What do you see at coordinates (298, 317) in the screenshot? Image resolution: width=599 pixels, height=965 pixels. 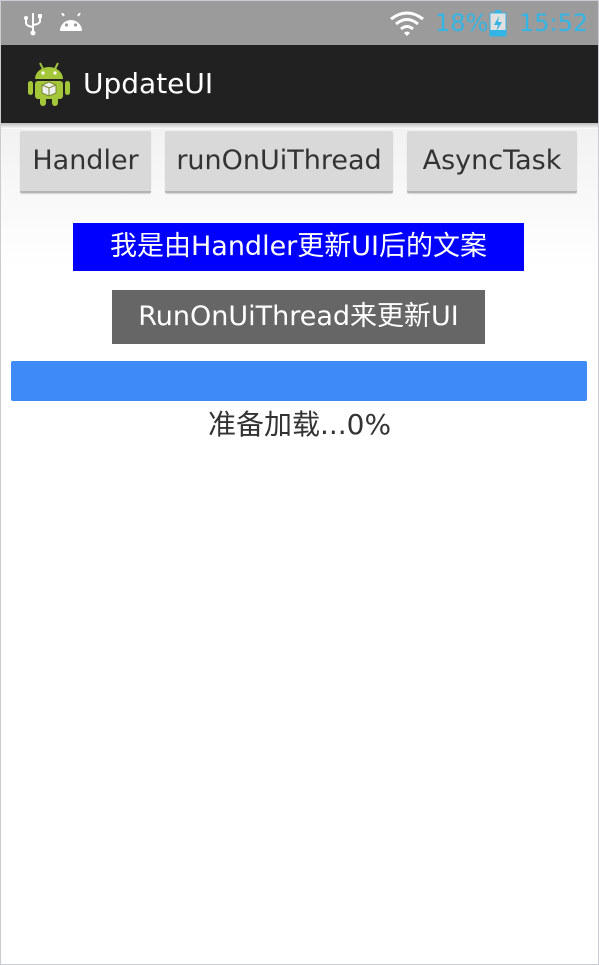 I see `run-on-ui-result-label: RunOnUiThread来更新UI` at bounding box center [298, 317].